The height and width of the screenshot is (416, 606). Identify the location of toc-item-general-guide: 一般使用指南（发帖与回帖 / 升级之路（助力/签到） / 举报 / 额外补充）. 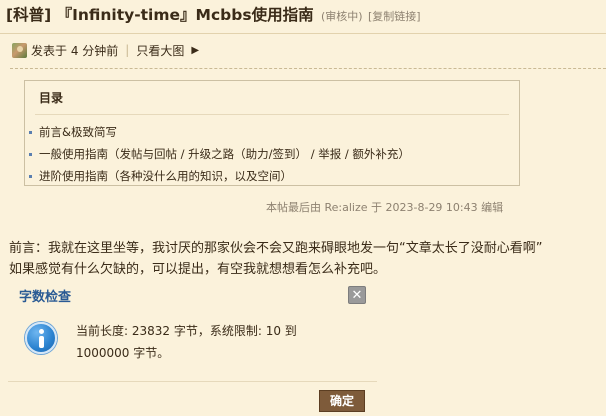
(217, 154).